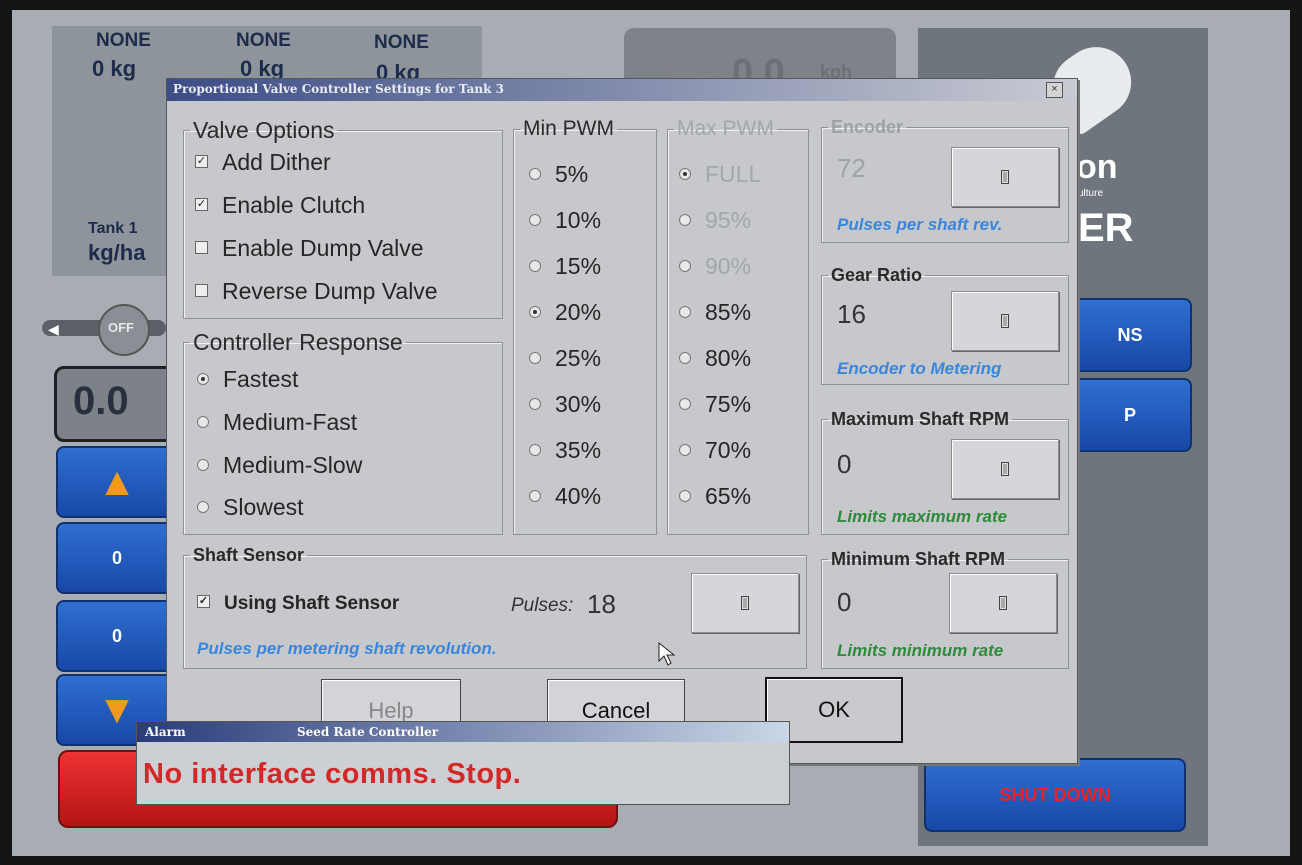 This screenshot has height=865, width=1302. I want to click on counter-value-1: 0, so click(116, 557).